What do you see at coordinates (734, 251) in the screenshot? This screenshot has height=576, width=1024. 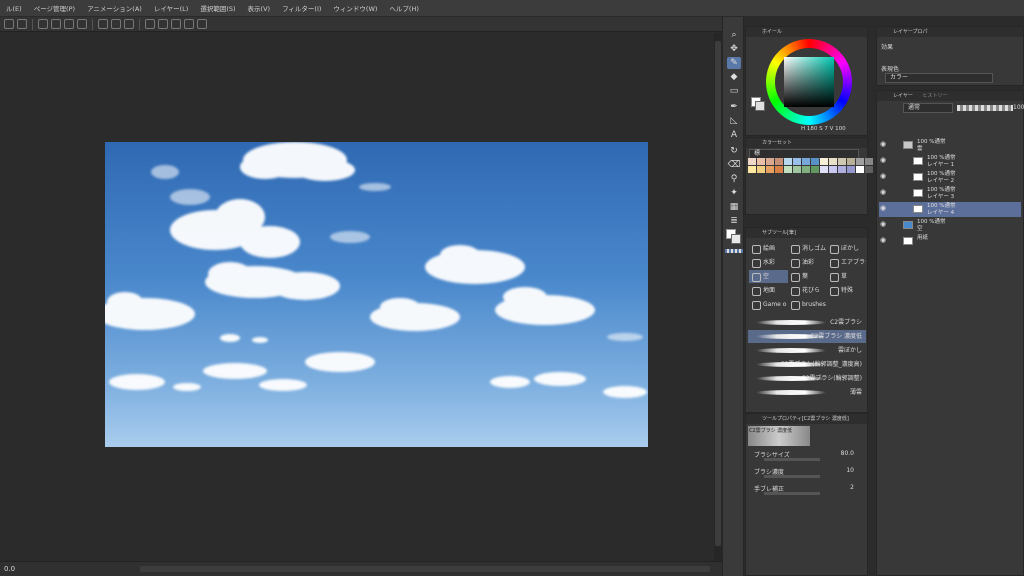 I see `transparent-color-swatch` at bounding box center [734, 251].